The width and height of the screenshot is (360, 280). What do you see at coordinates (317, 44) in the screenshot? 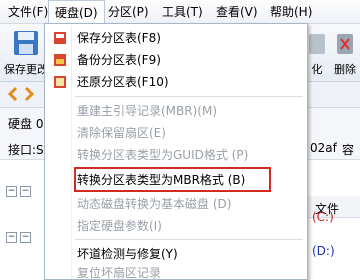
I see `format-icon` at bounding box center [317, 44].